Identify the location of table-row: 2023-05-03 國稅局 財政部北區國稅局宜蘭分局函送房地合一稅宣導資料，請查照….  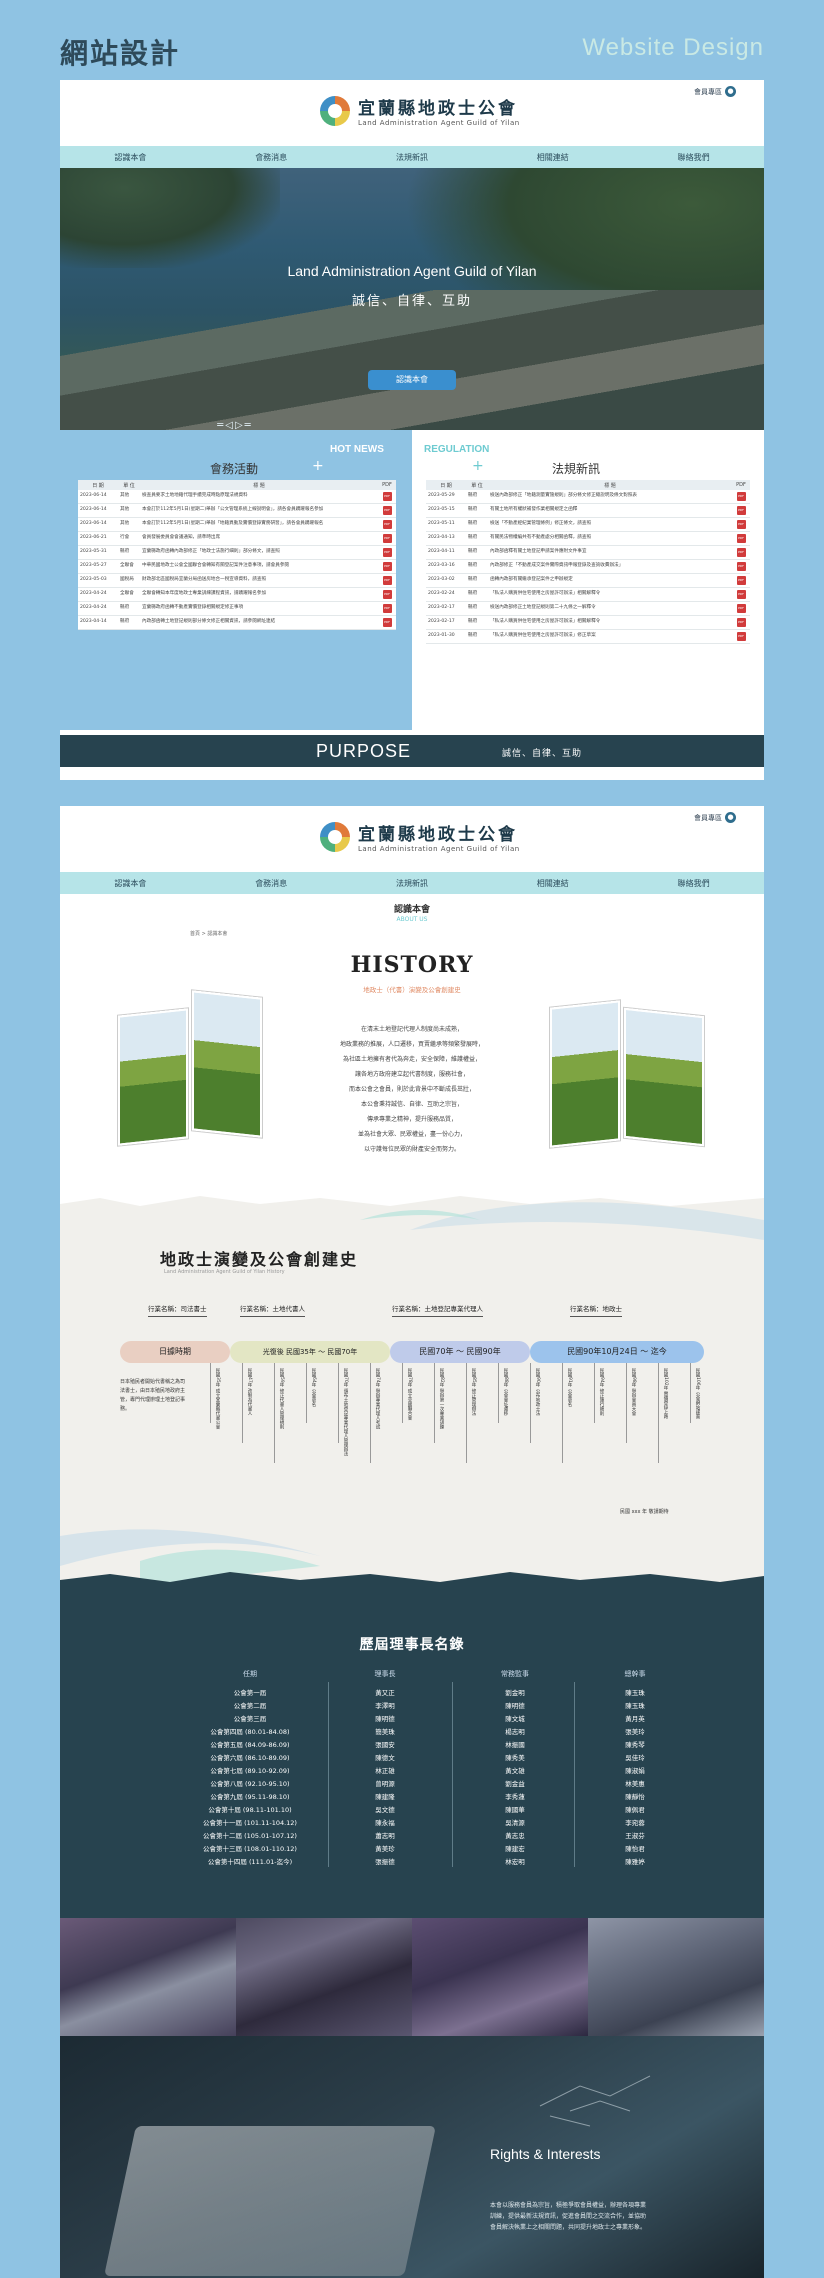
(237, 580).